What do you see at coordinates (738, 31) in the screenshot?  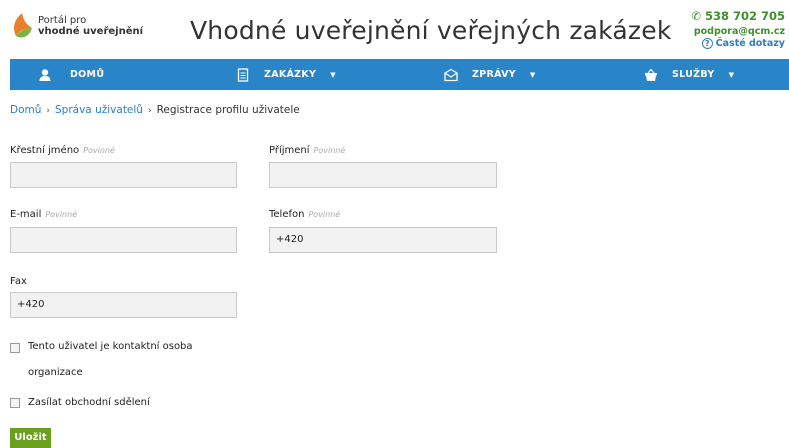 I see `support-email-link: podpora@qcm.cz` at bounding box center [738, 31].